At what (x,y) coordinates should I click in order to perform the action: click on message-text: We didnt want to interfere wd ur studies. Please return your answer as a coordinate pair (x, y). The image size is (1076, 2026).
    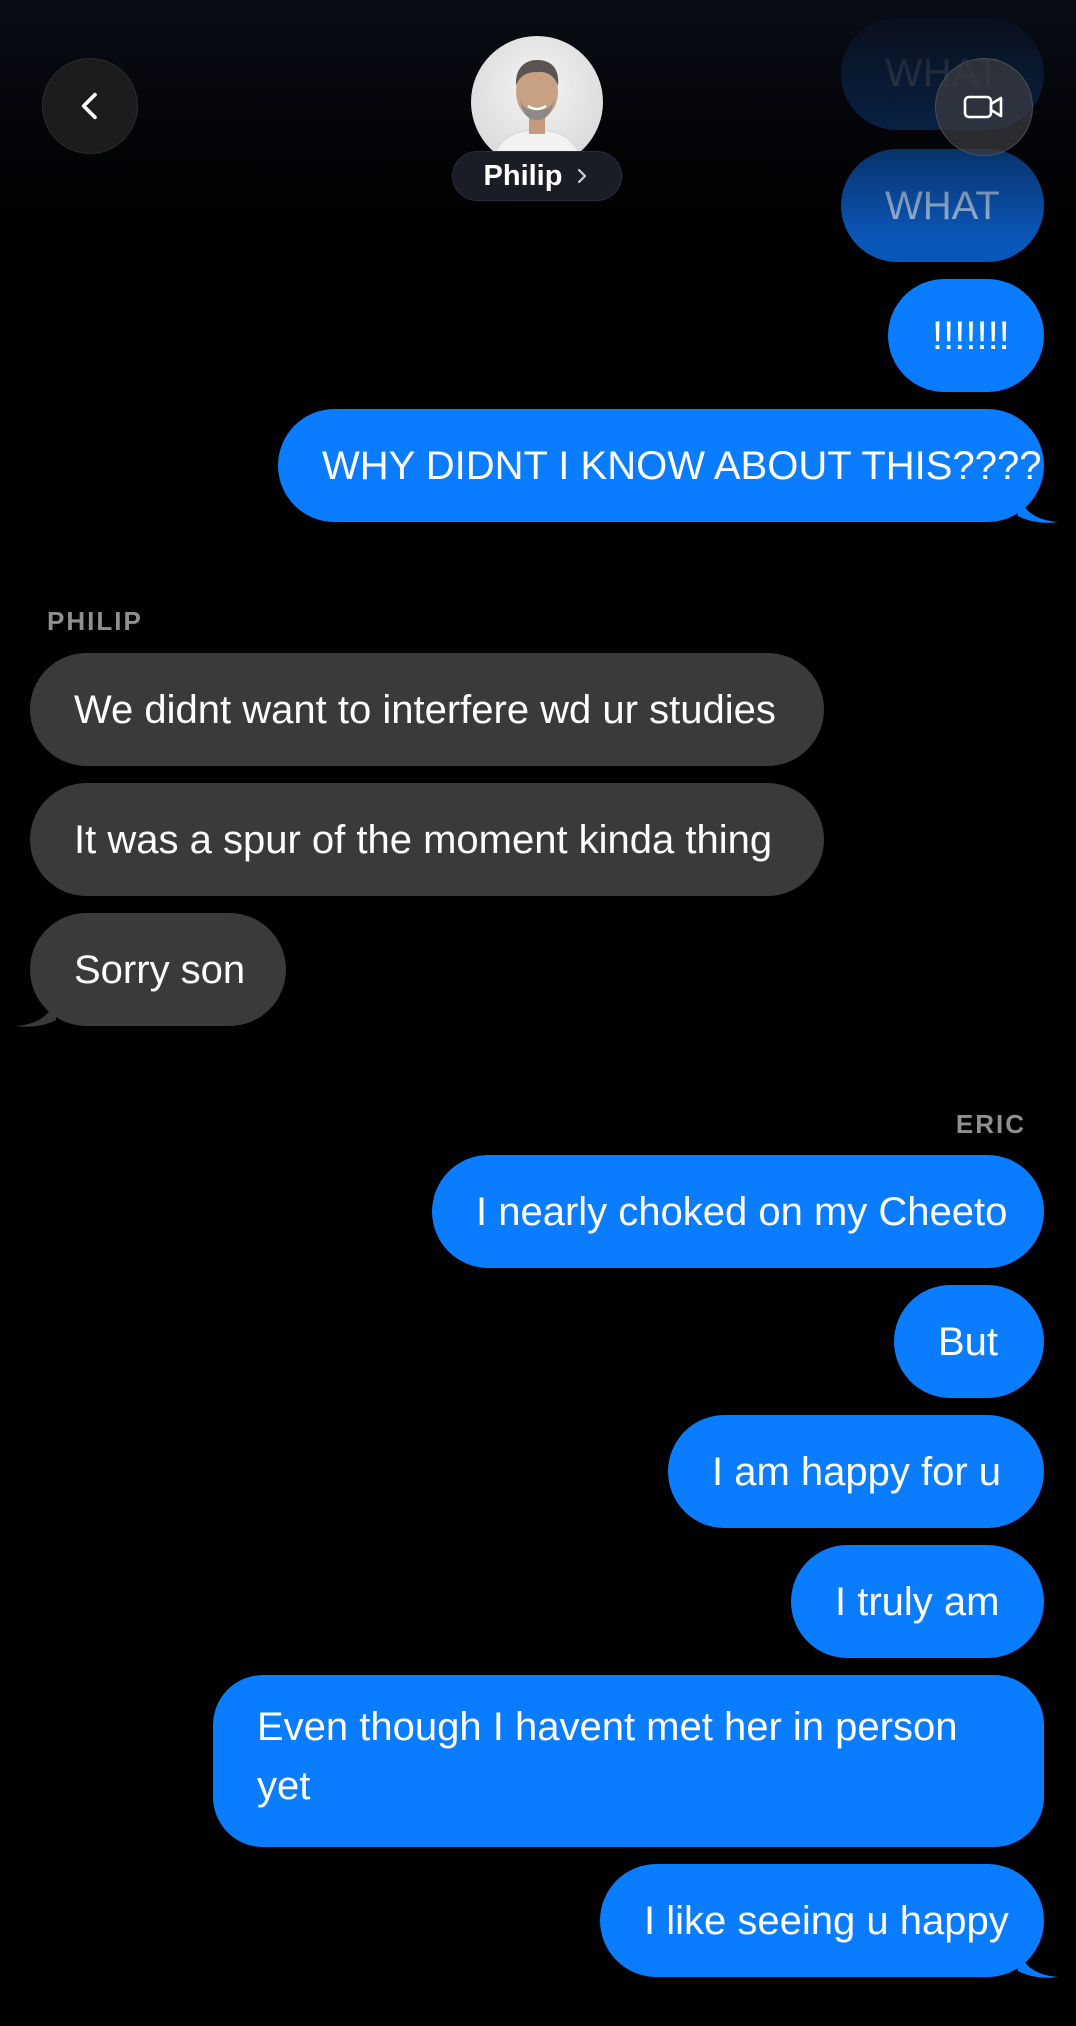
    Looking at the image, I should click on (425, 710).